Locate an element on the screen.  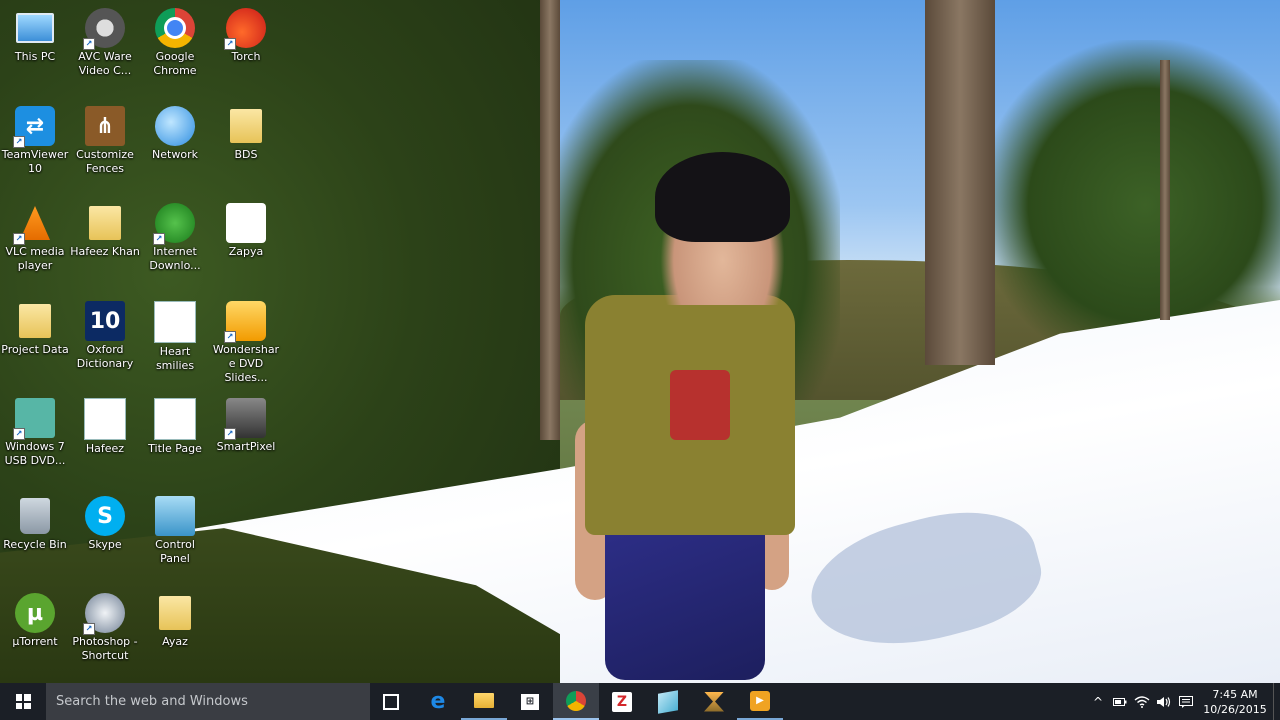
wallpaper-forest-right is located at coordinates (1130, 190).